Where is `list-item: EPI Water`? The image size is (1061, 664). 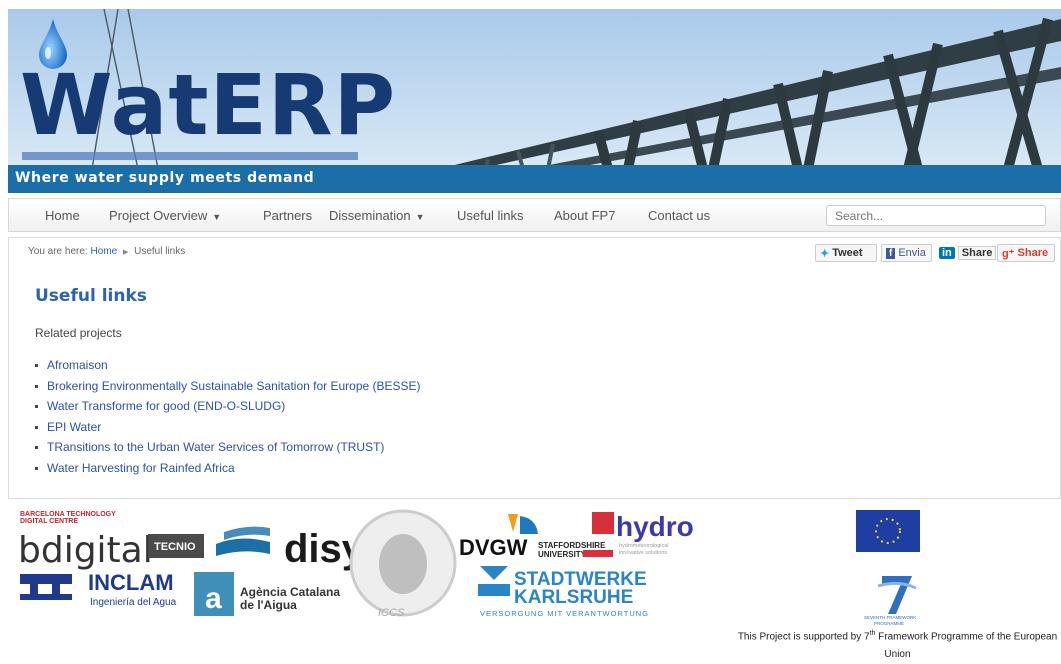 list-item: EPI Water is located at coordinates (228, 430).